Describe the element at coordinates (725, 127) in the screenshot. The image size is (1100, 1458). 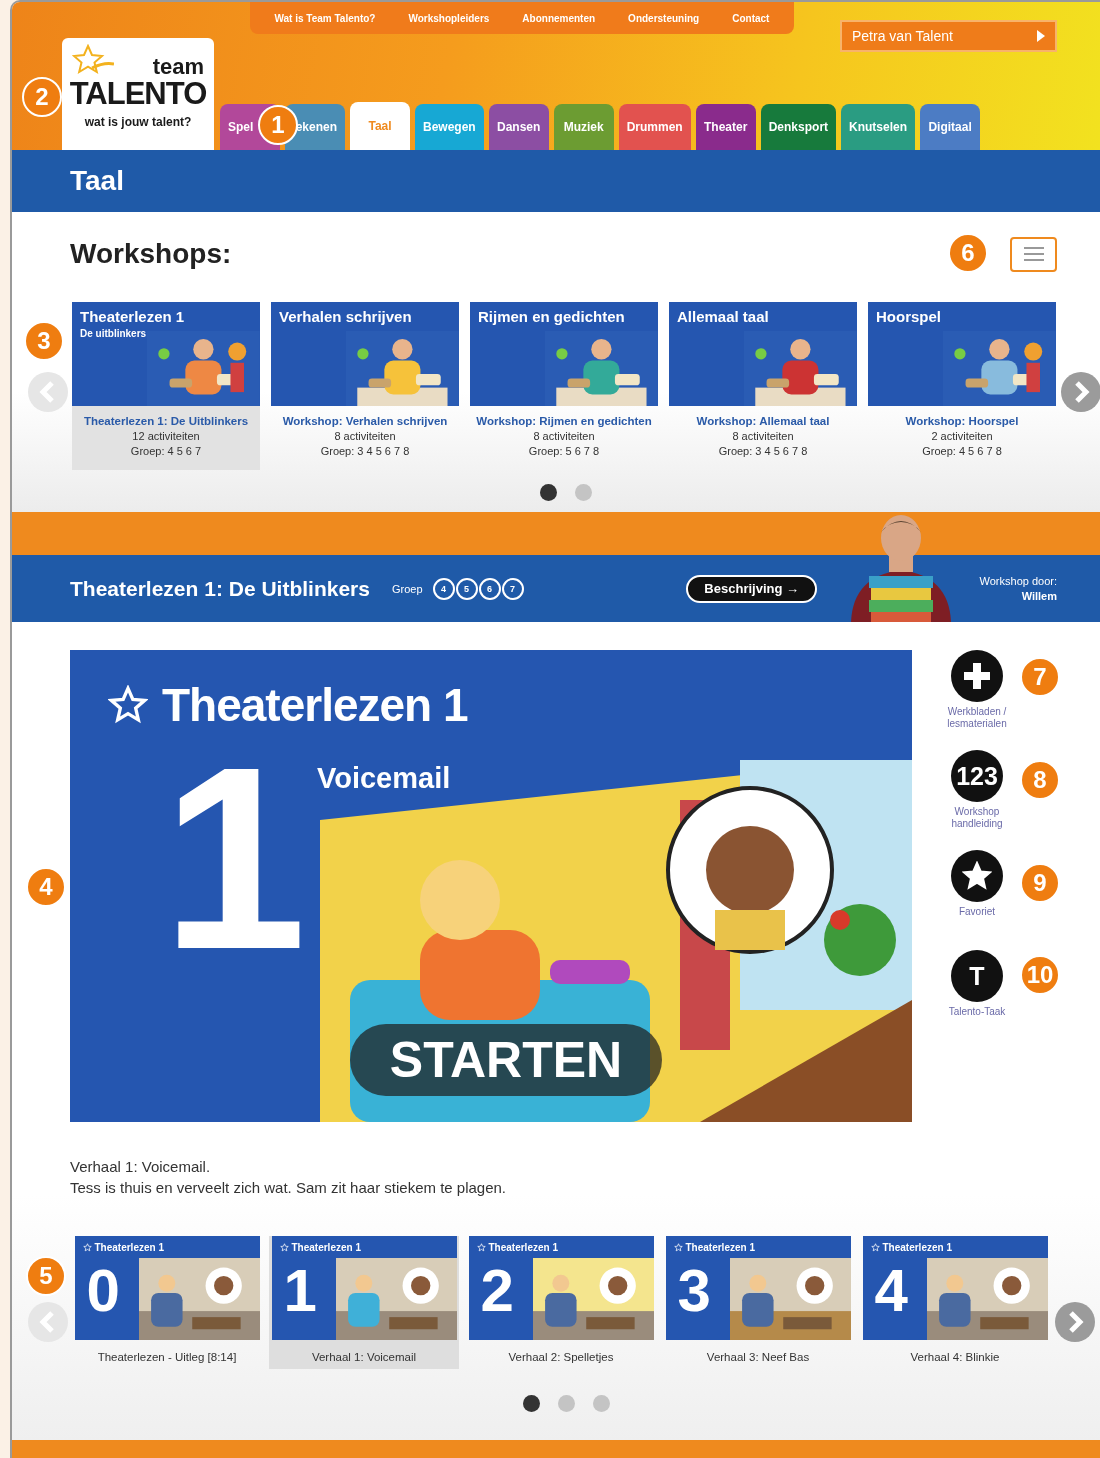
I see `category-tab: Theater` at that location.